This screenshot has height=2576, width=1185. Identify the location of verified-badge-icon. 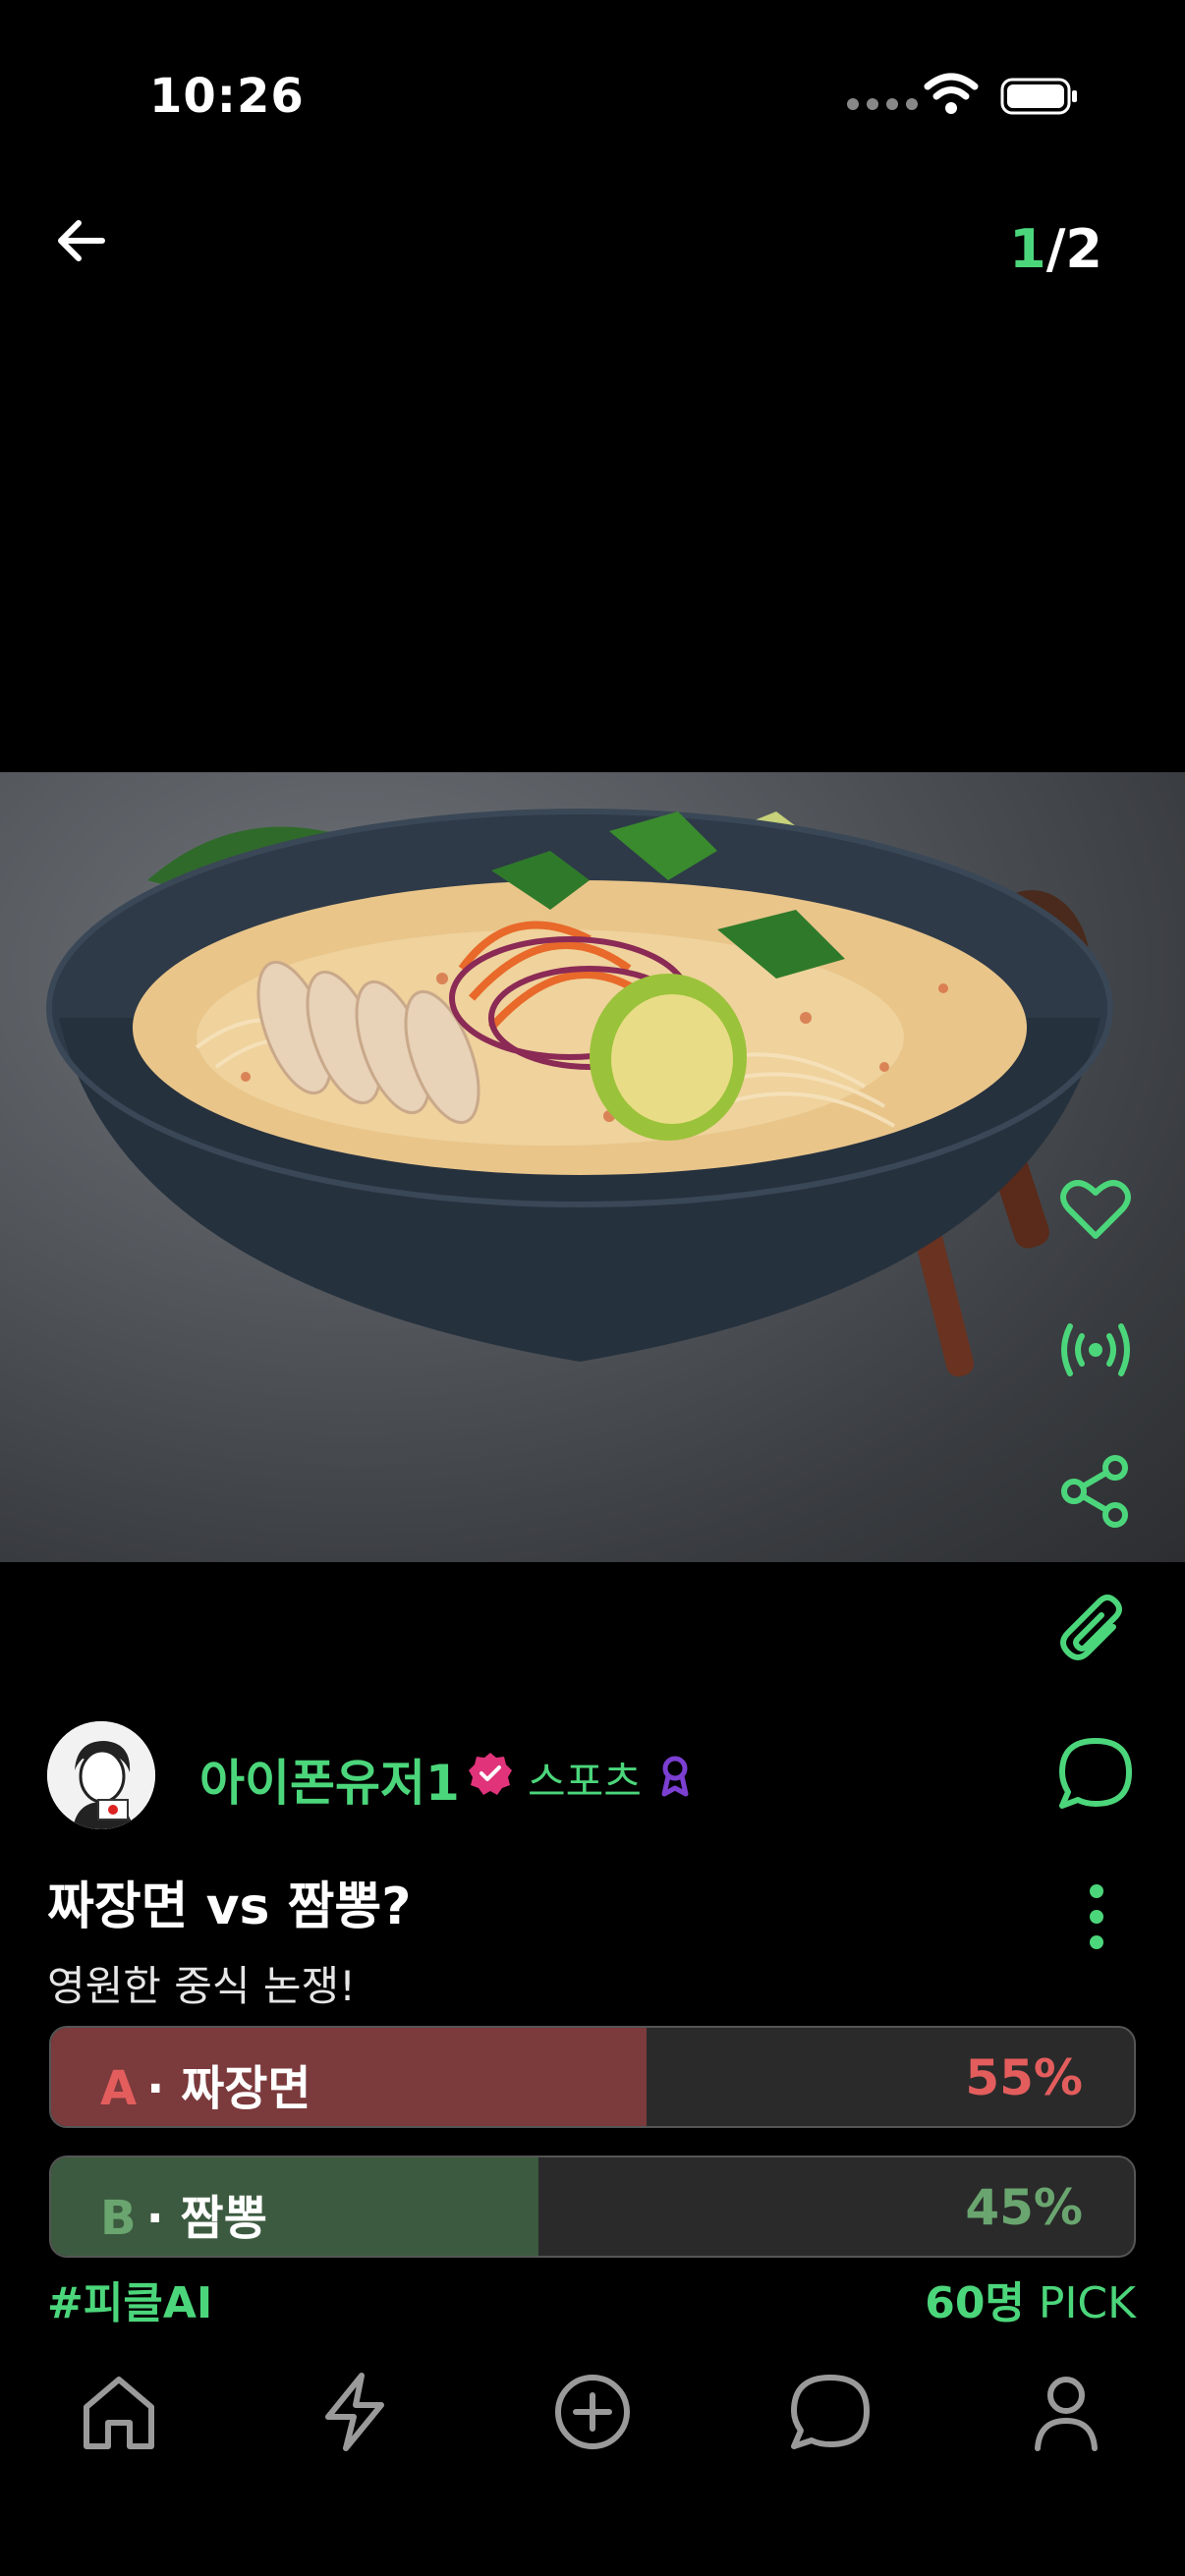
(491, 1774).